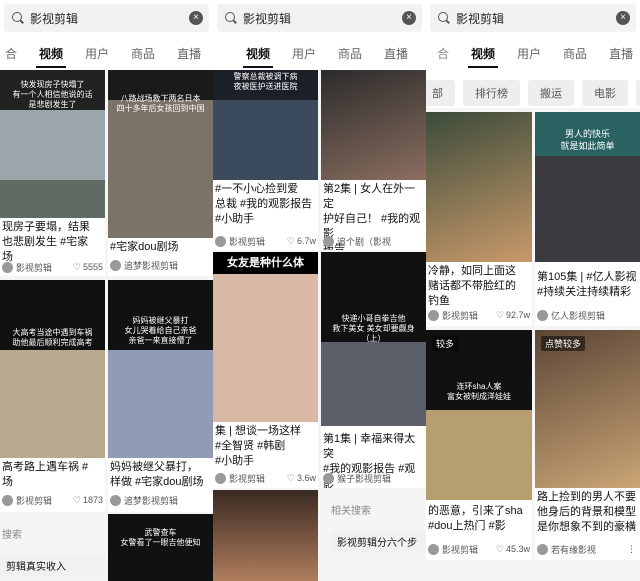  Describe the element at coordinates (265, 263) in the screenshot. I see `video-overlay-text: 女友是种什么体` at that location.